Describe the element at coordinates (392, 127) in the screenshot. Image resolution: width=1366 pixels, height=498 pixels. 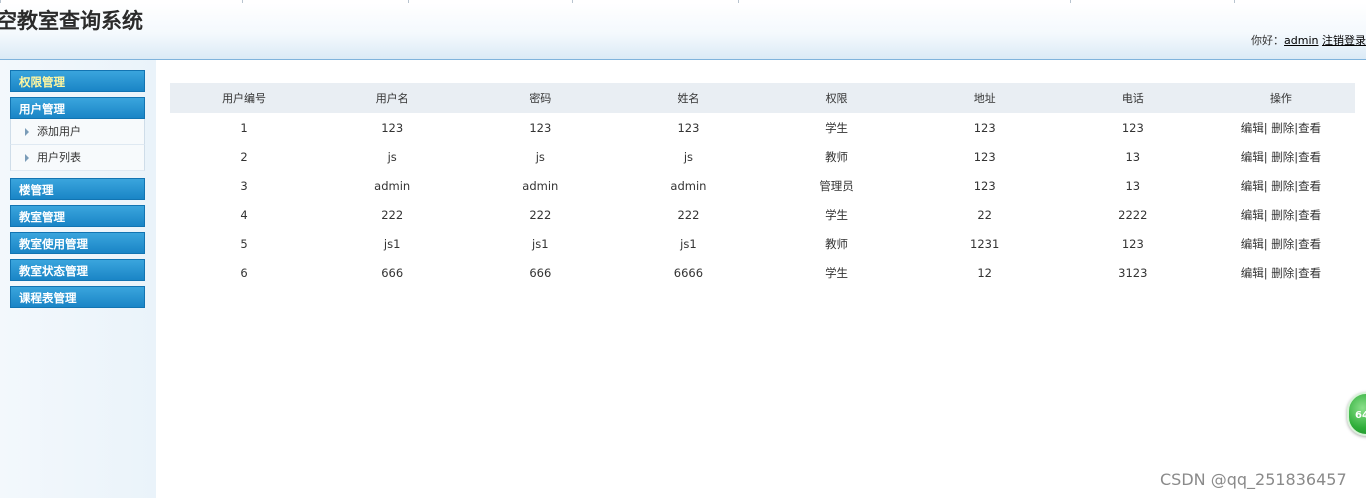
I see `cell-username: 123` at that location.